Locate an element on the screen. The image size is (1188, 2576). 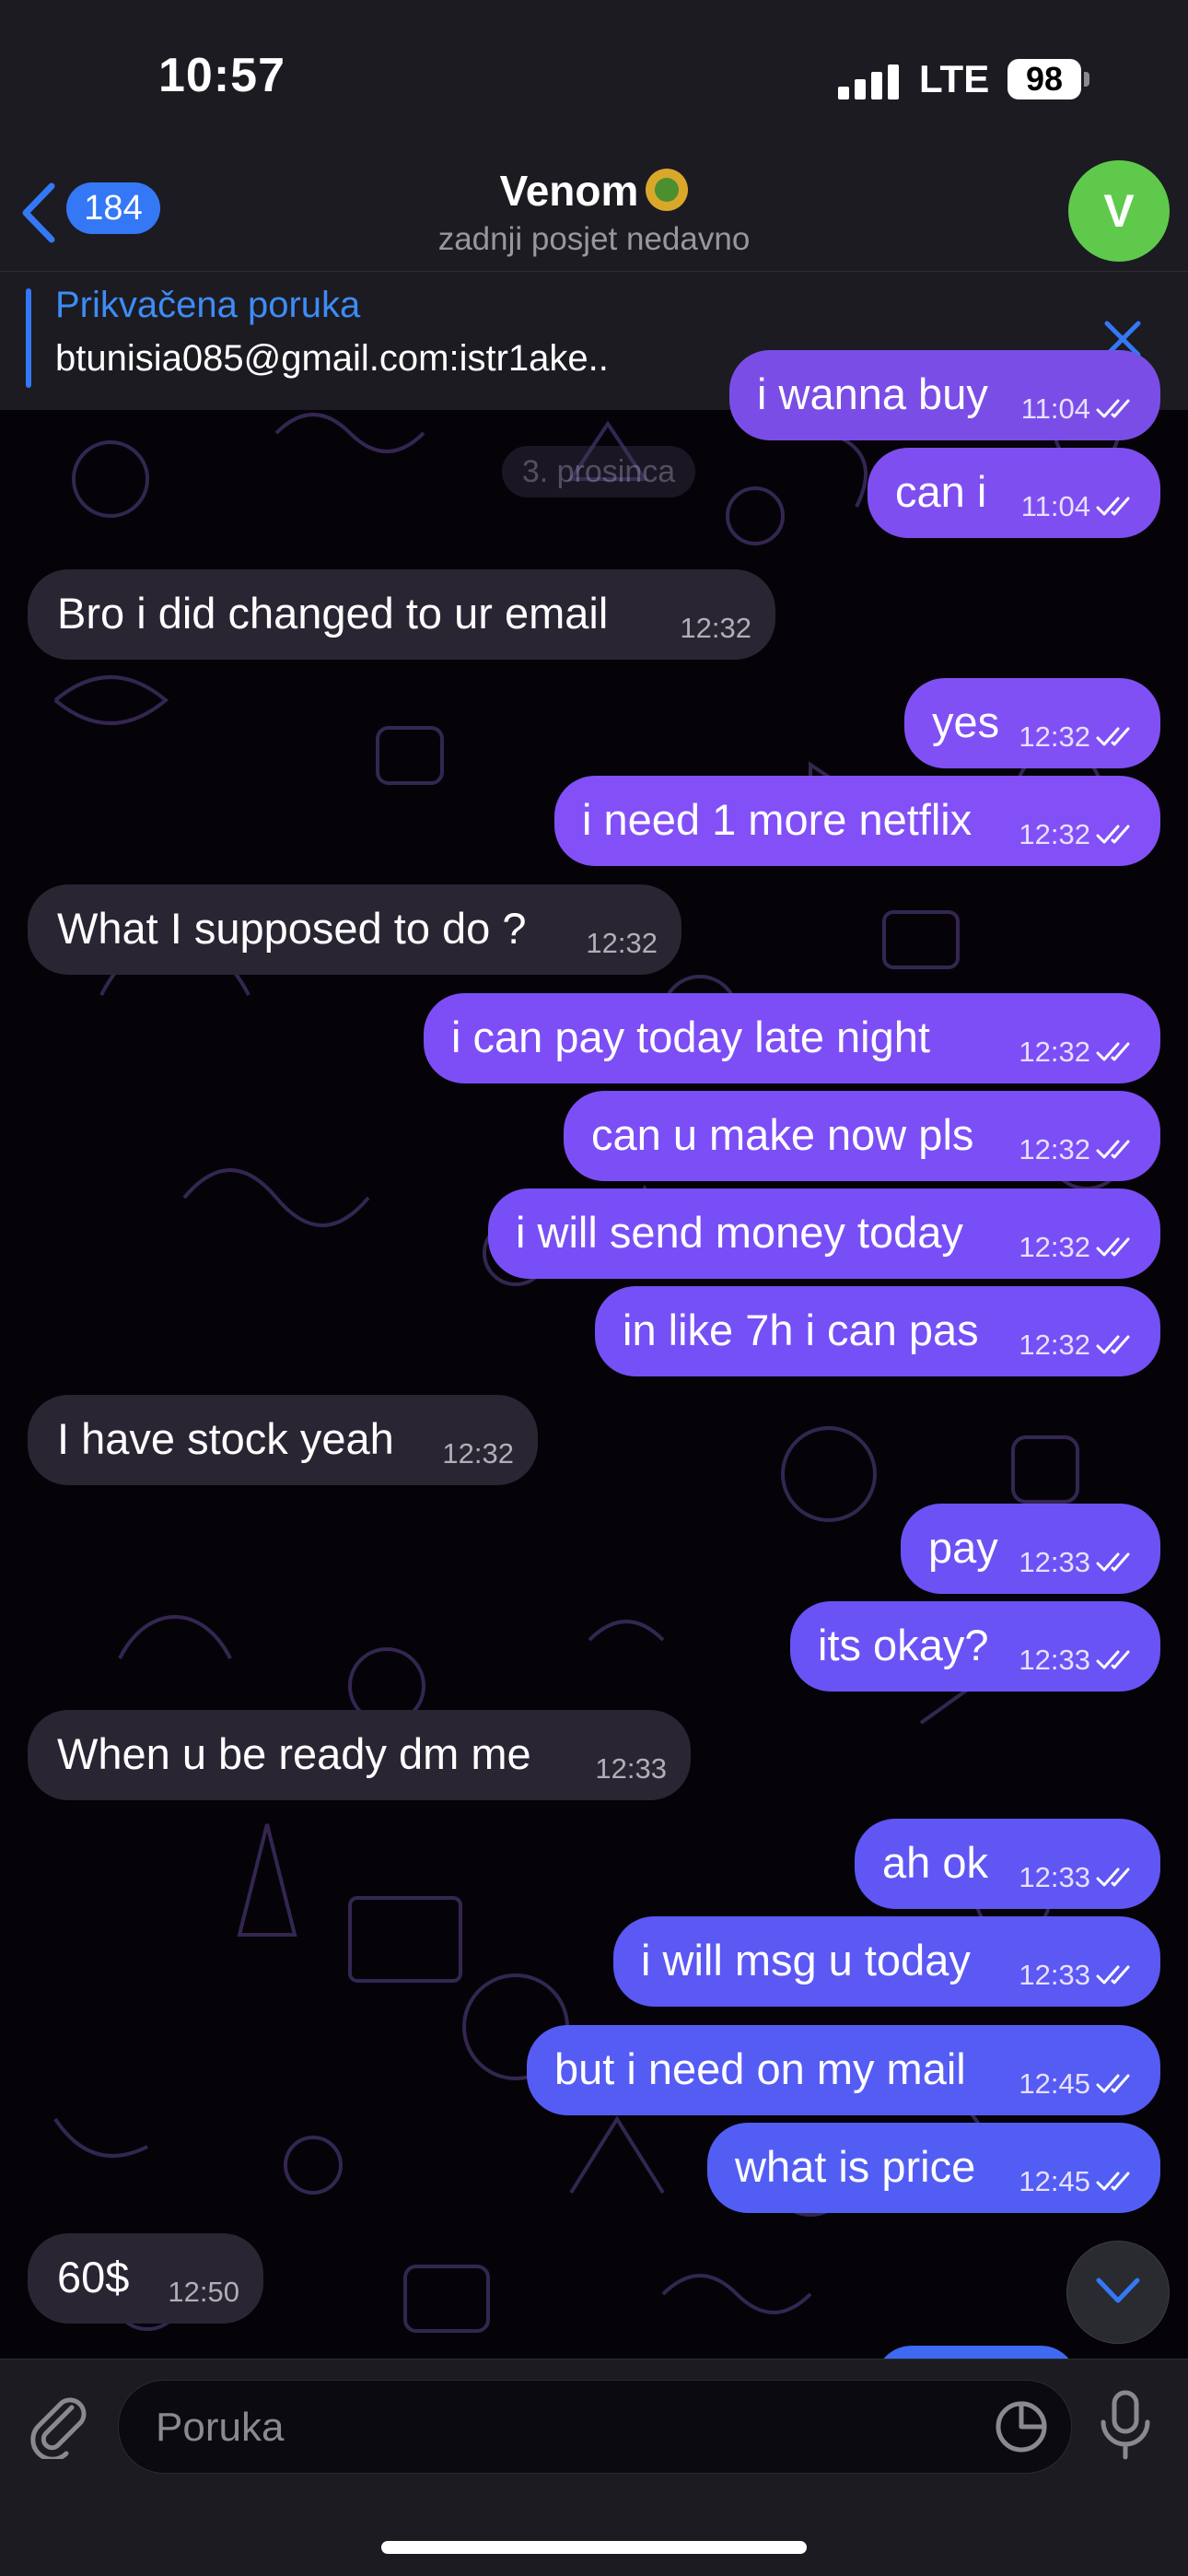
outgoing-message: pay 12:33 is located at coordinates (1030, 1549).